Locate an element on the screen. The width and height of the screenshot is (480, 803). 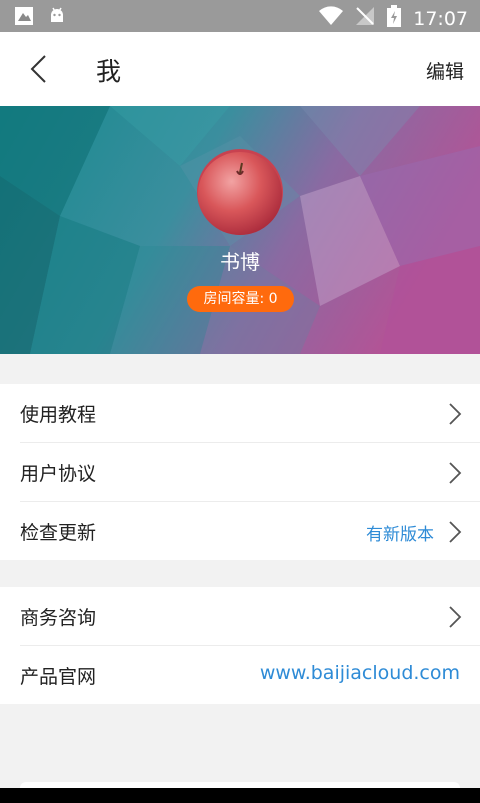
menu-item-label: 商务咨询 is located at coordinates (58, 618).